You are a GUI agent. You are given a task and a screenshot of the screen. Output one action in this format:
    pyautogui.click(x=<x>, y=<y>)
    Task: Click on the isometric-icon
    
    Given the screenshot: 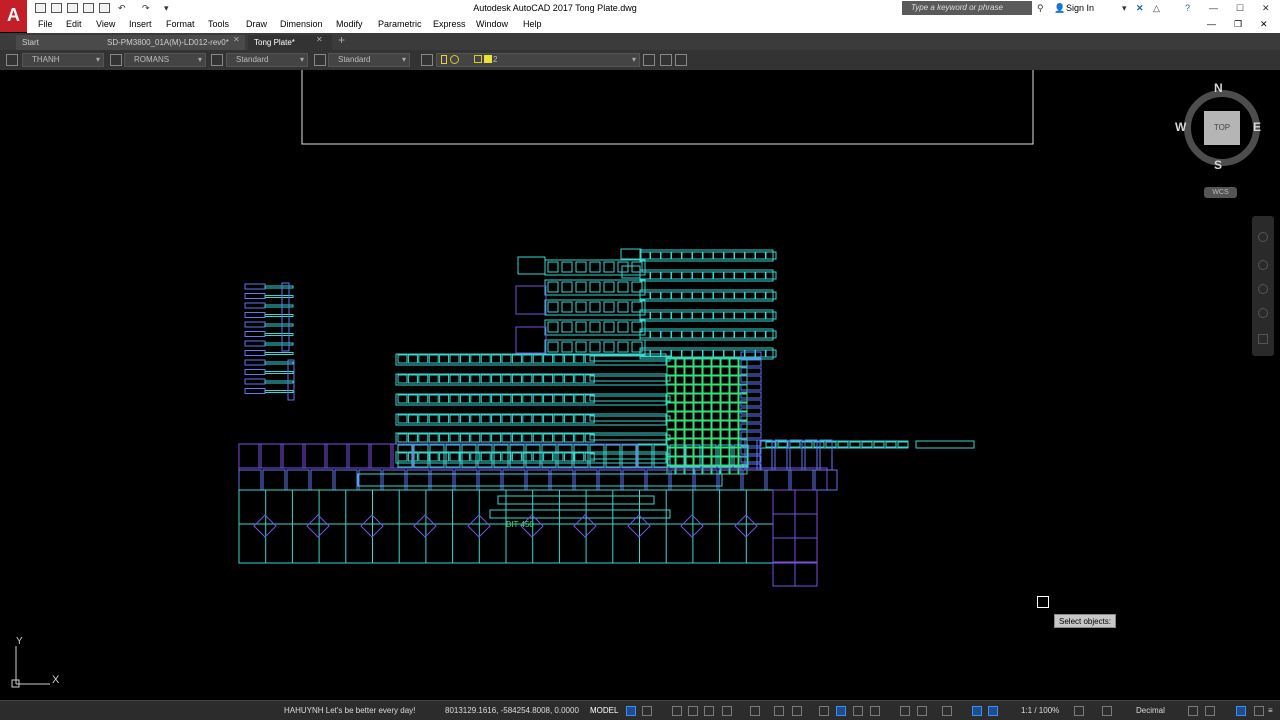 What is the action you would take?
    pyautogui.click(x=755, y=711)
    